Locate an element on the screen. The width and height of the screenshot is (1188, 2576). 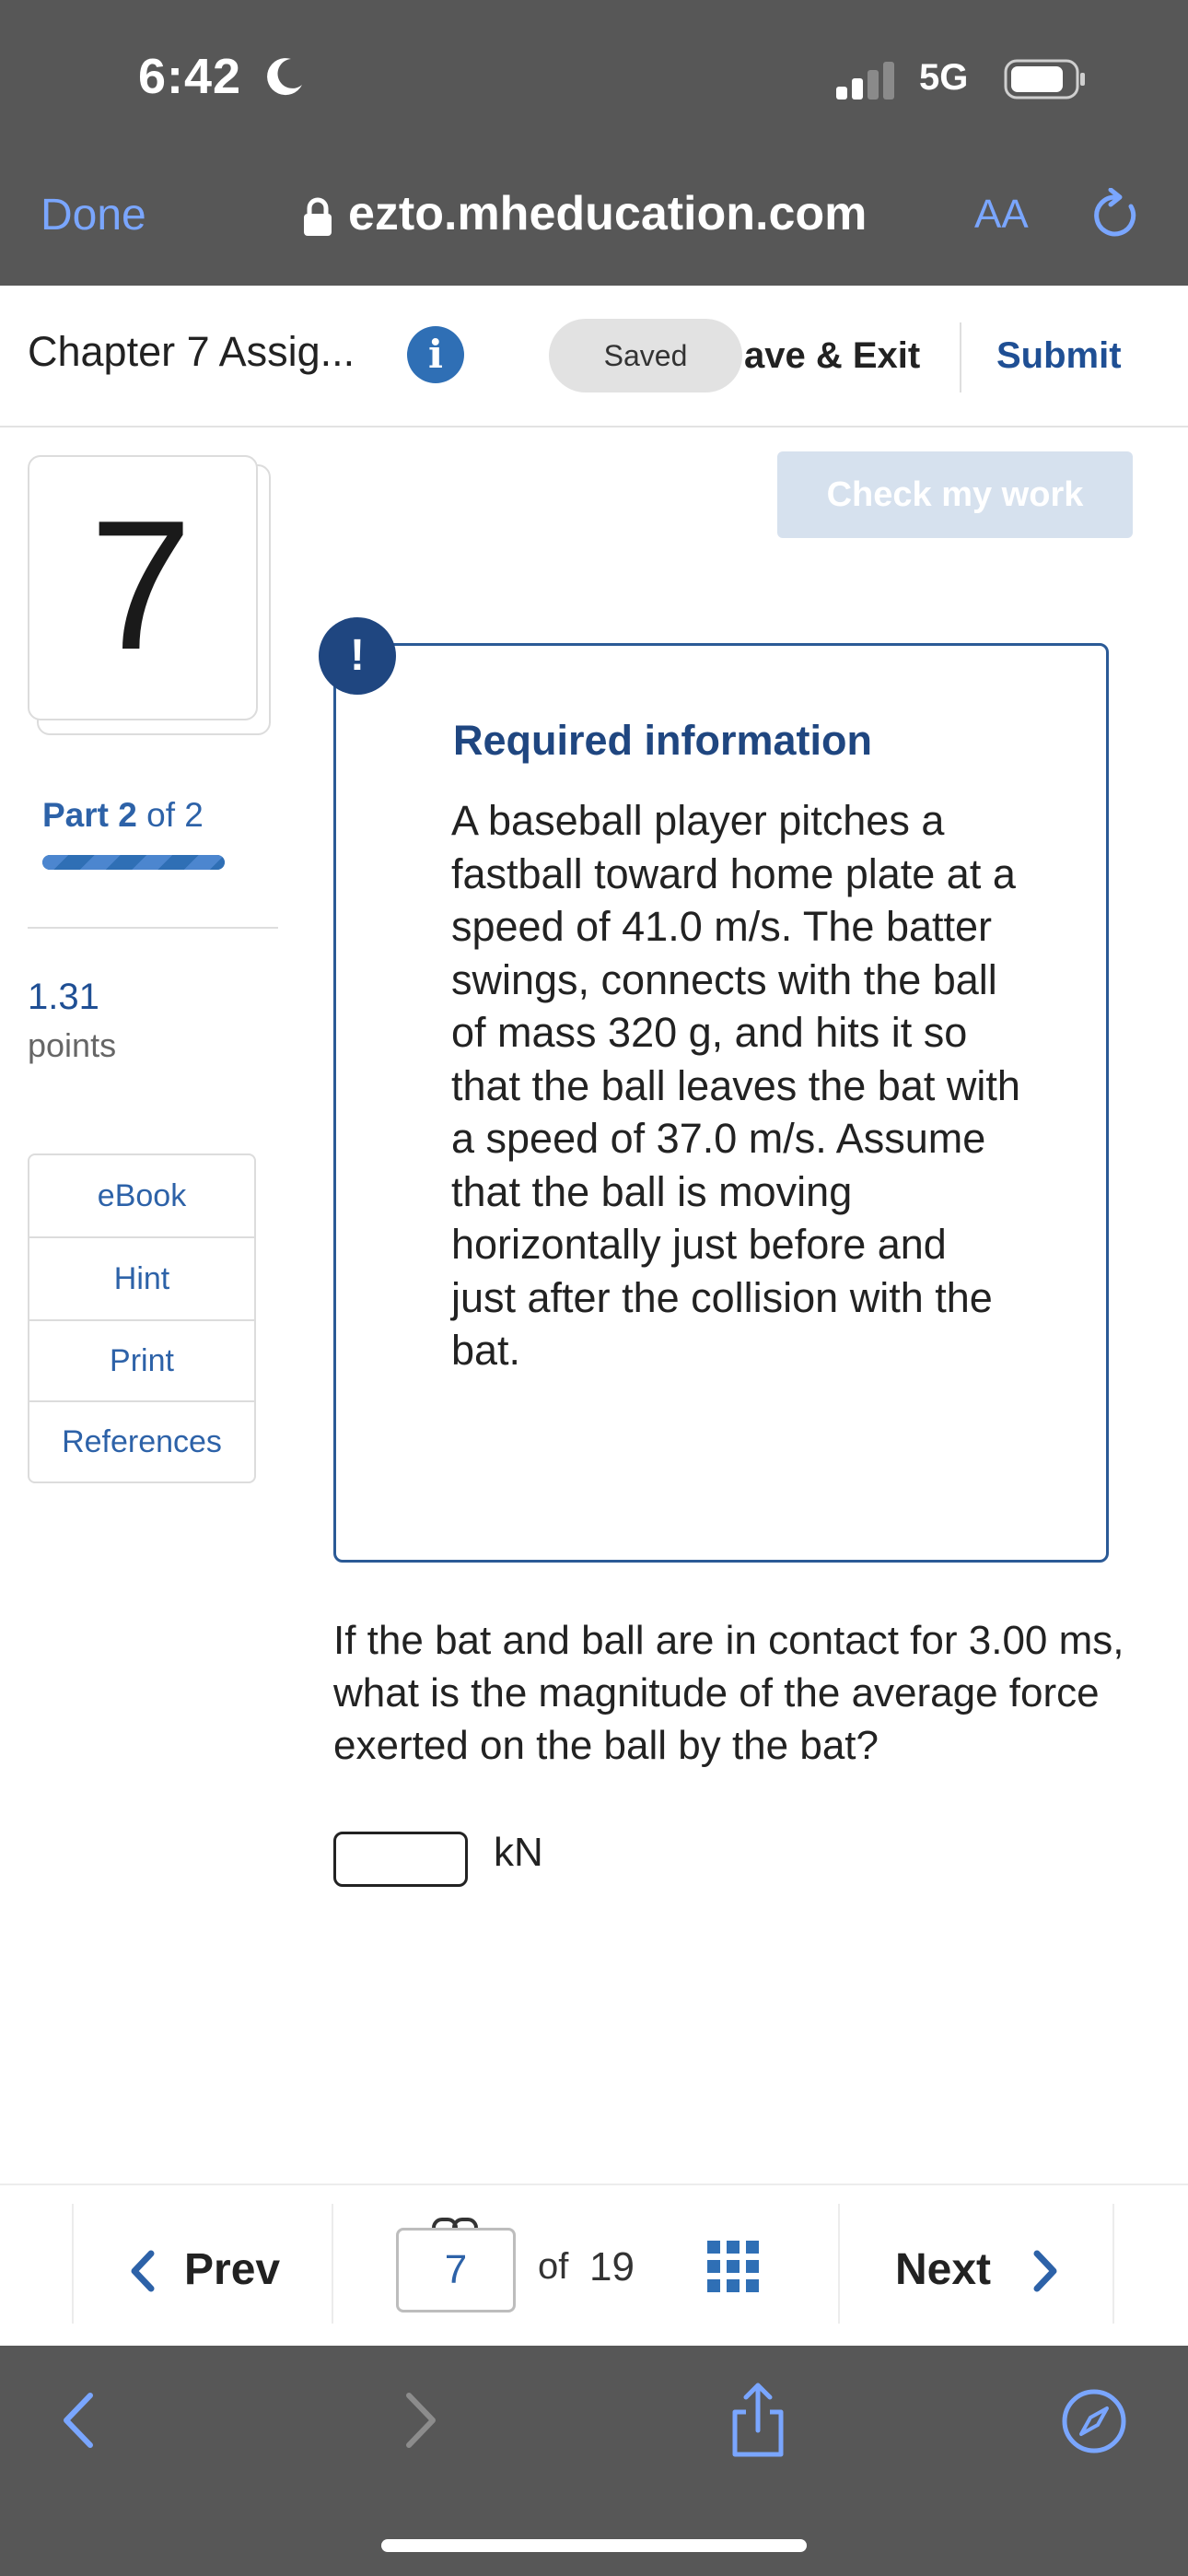
pager-divider is located at coordinates (594, 2184).